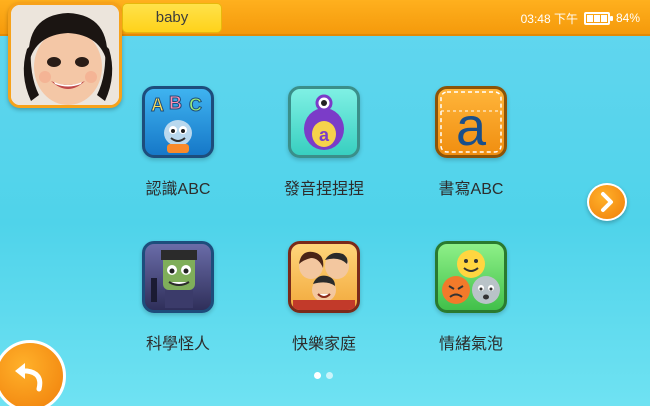 The height and width of the screenshot is (406, 650). I want to click on app-abc: A B C 認識ABC, so click(178, 142).